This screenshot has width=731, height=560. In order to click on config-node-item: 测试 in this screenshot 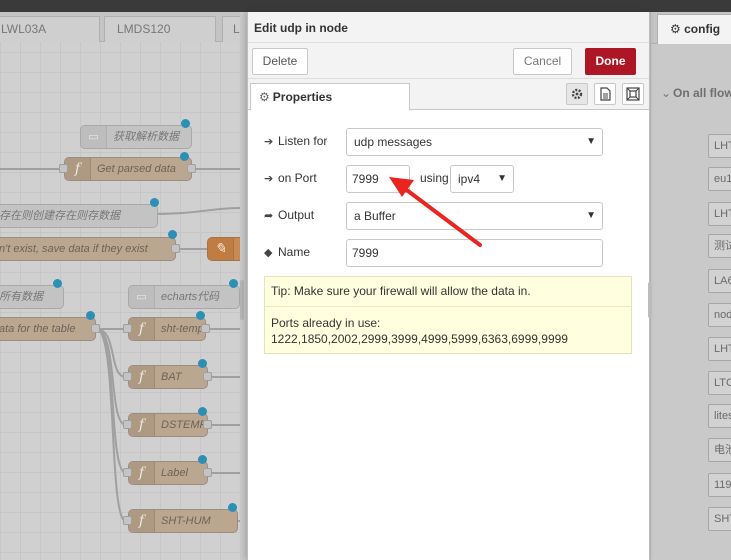, I will do `click(719, 246)`.